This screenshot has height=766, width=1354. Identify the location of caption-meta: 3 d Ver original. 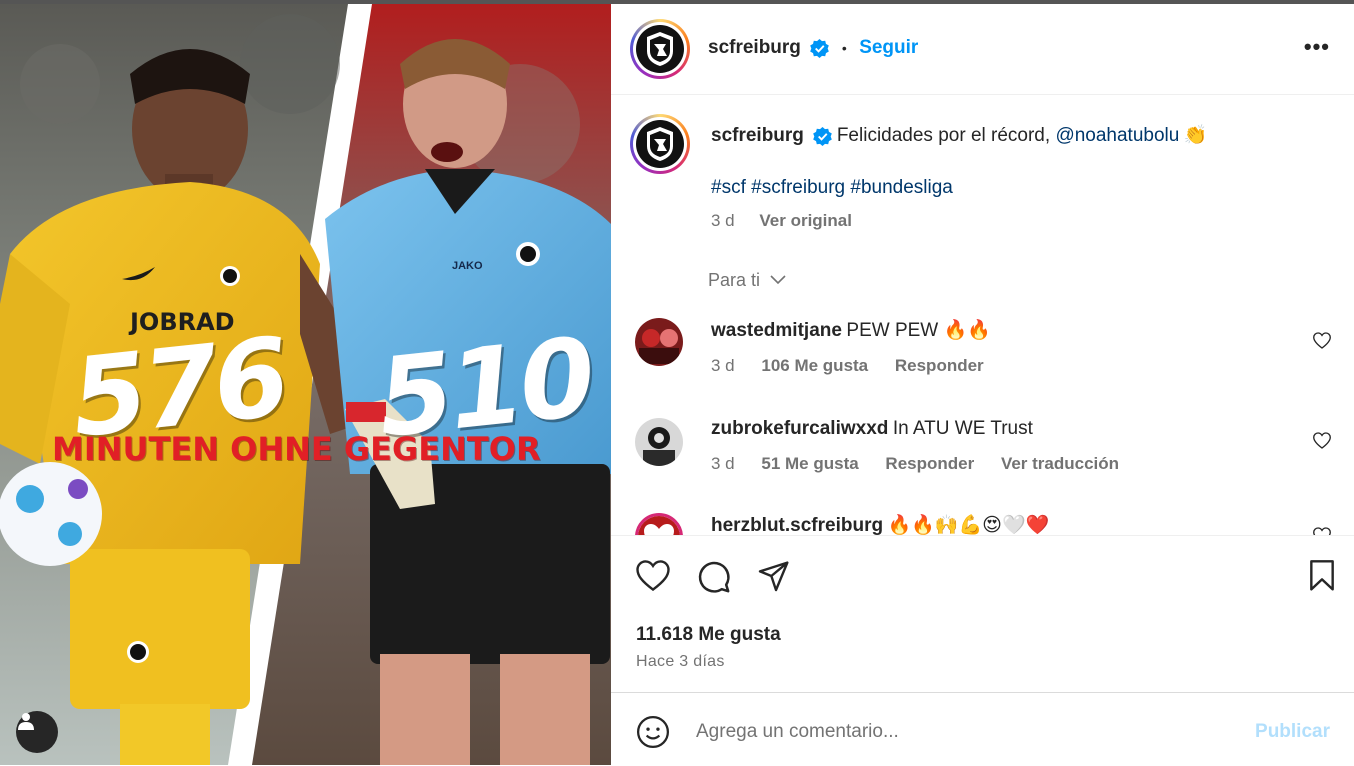
(1021, 221).